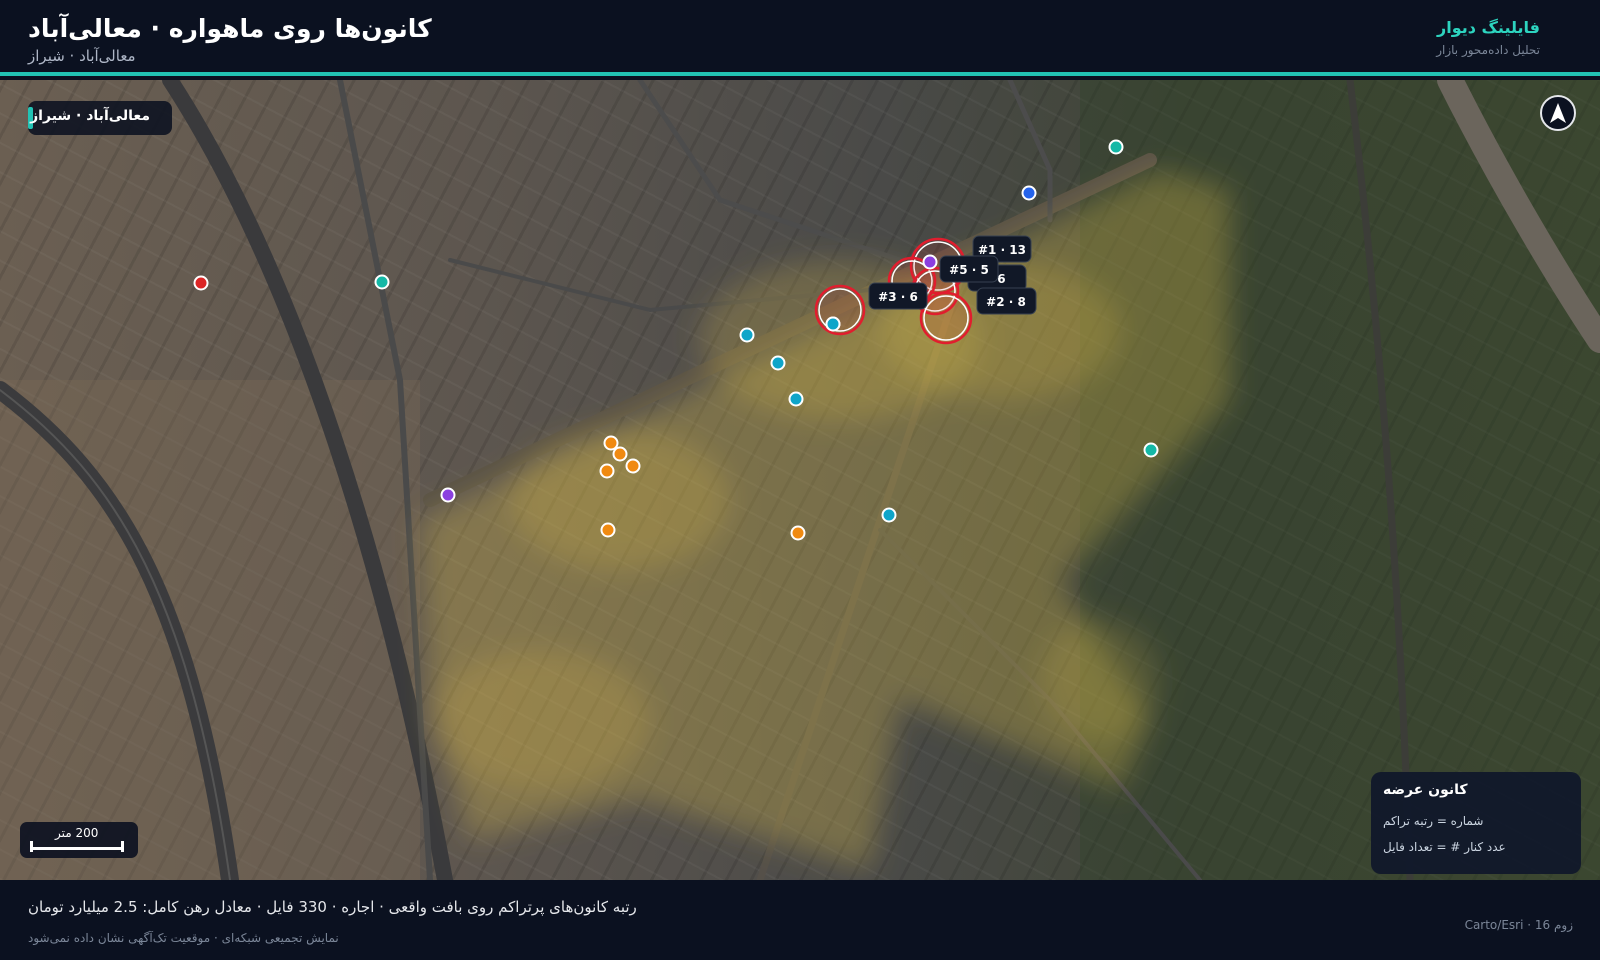 Image resolution: width=1600 pixels, height=960 pixels. Describe the element at coordinates (1029, 193) in the screenshot. I see `marker-blue` at that location.